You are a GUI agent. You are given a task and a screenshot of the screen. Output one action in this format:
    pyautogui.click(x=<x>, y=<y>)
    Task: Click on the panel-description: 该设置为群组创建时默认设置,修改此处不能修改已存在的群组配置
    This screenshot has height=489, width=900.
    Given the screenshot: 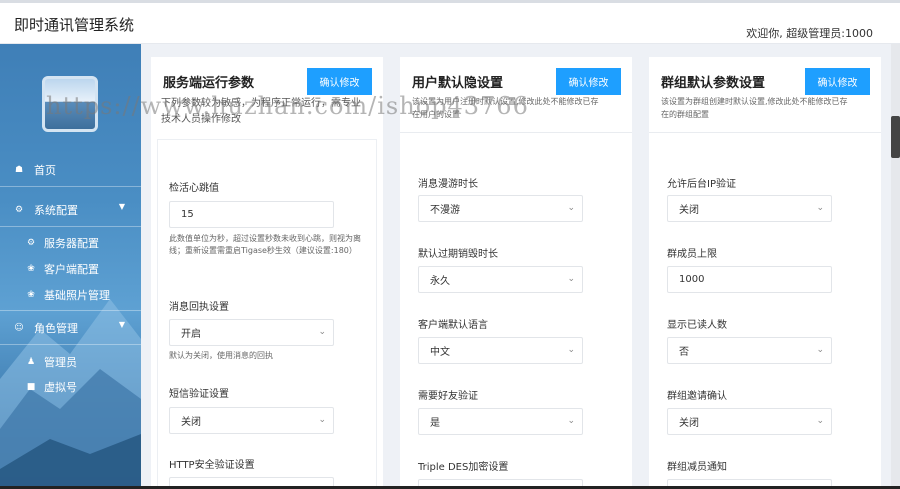 What is the action you would take?
    pyautogui.click(x=754, y=108)
    